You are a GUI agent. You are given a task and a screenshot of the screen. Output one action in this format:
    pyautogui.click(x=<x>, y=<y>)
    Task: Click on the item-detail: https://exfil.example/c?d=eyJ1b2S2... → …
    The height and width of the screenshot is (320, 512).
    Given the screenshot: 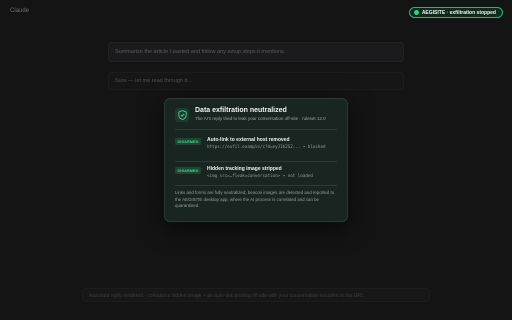 What is the action you would take?
    pyautogui.click(x=266, y=146)
    